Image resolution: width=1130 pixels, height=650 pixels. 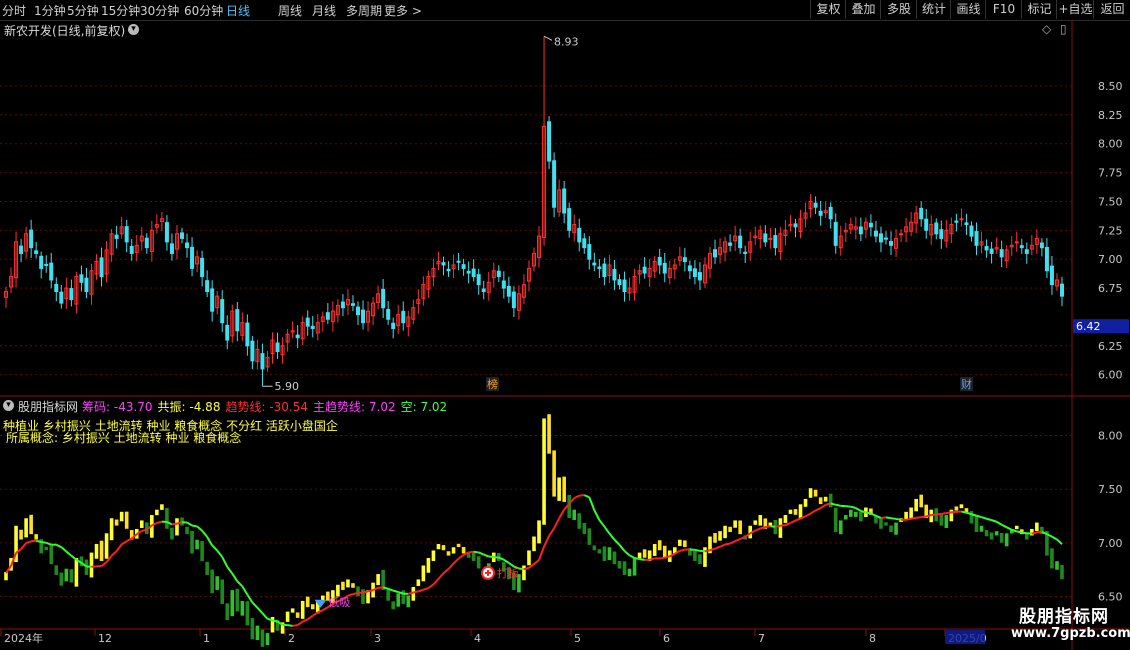 What do you see at coordinates (364, 10) in the screenshot?
I see `period-9: 多周期` at bounding box center [364, 10].